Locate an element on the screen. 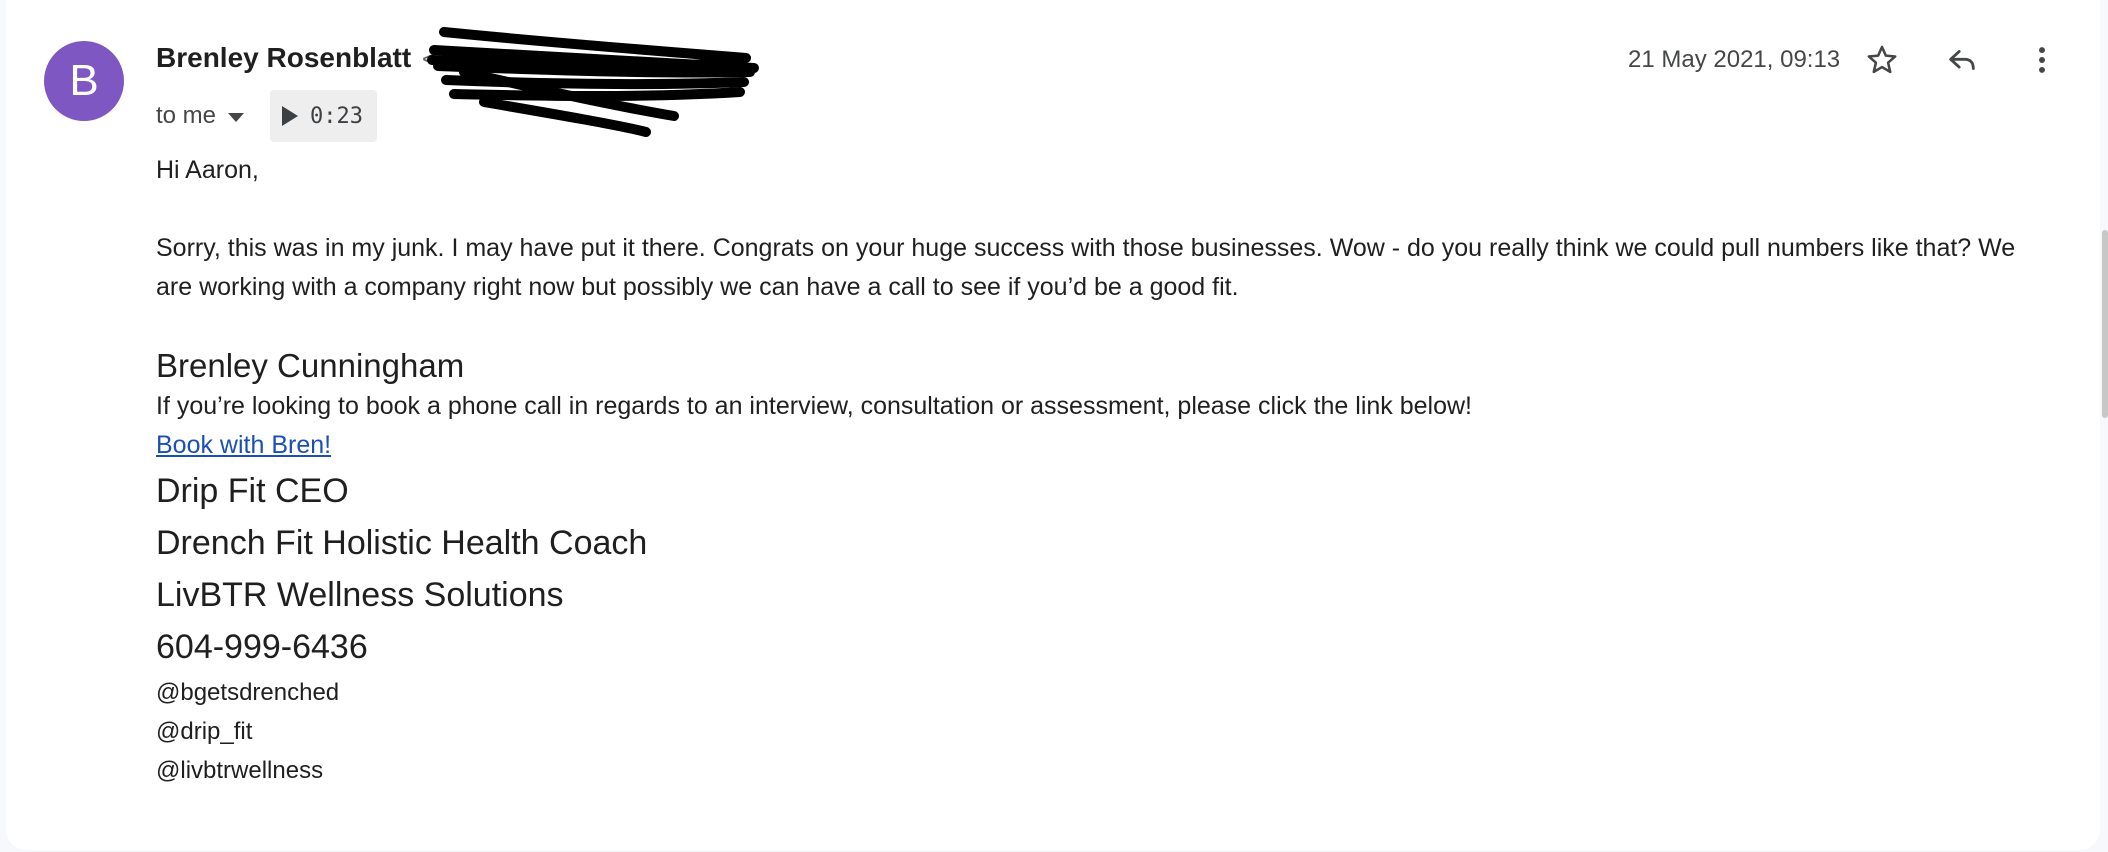 The height and width of the screenshot is (852, 2108). recipient-label: to me is located at coordinates (186, 115).